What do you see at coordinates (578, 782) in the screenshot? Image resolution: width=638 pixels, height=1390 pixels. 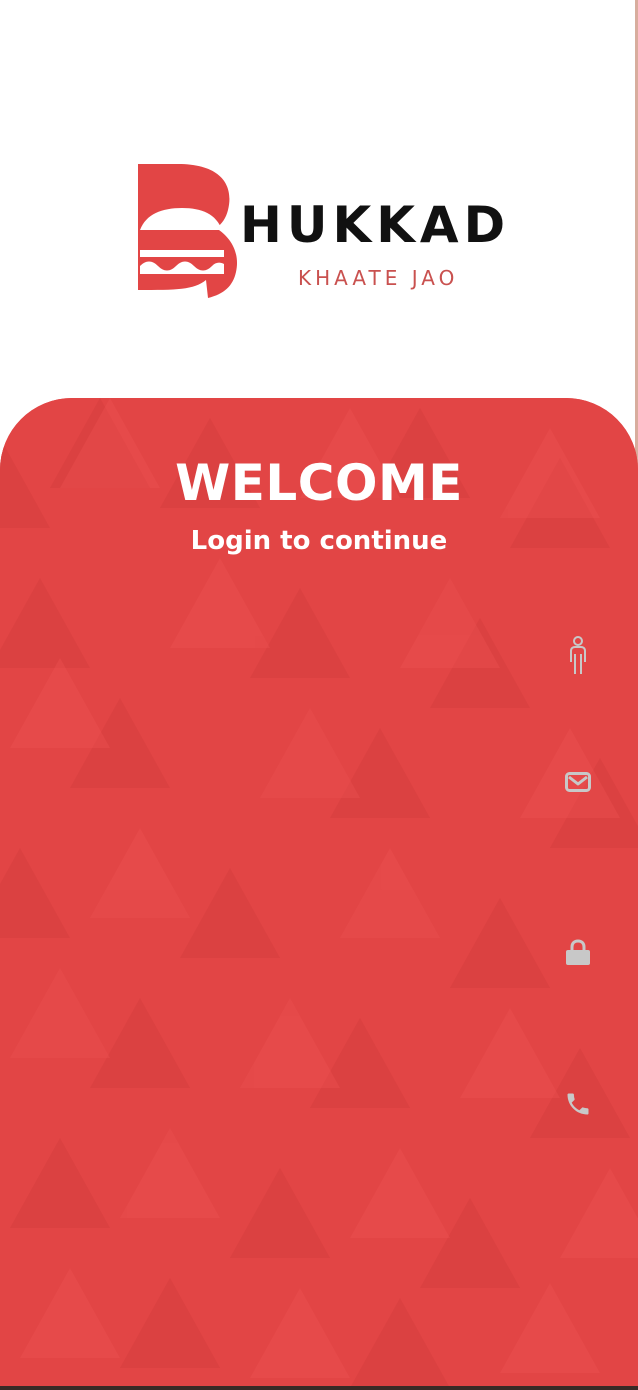 I see `mail-icon` at bounding box center [578, 782].